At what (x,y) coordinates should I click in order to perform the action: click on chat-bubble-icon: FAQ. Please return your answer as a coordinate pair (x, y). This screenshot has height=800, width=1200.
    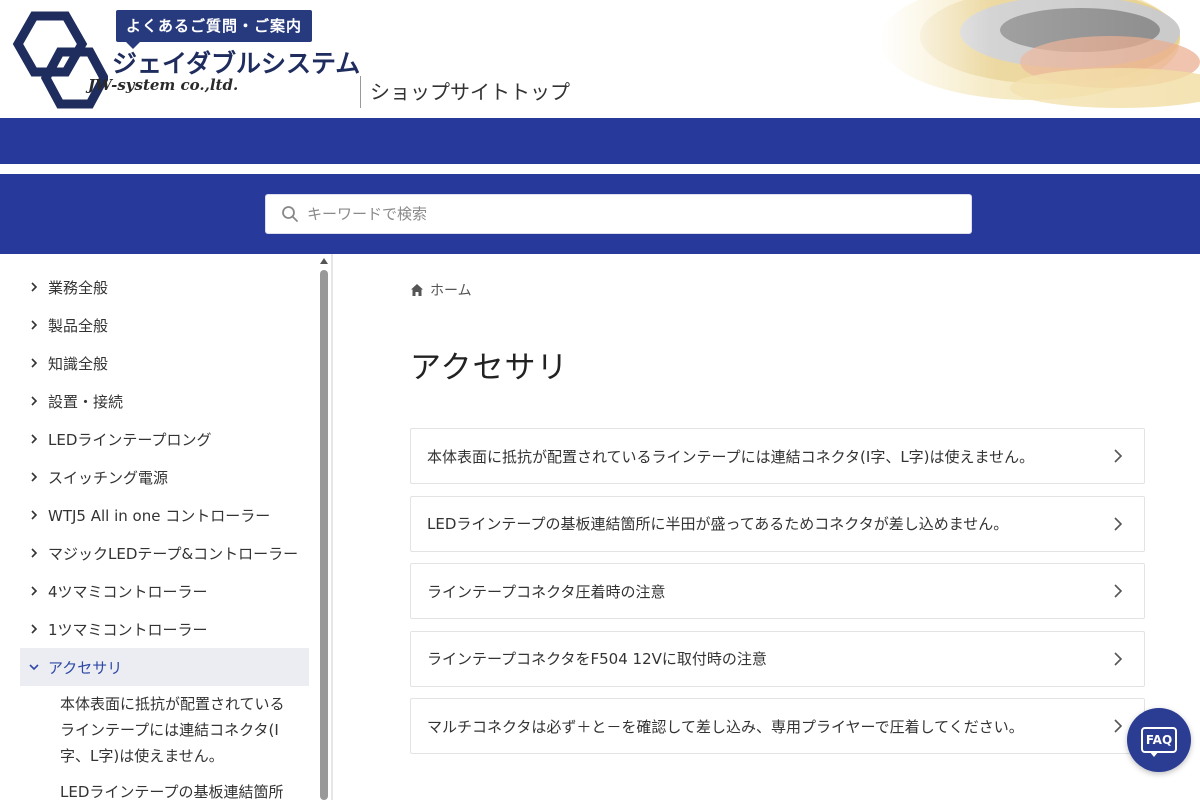
    Looking at the image, I should click on (1159, 742).